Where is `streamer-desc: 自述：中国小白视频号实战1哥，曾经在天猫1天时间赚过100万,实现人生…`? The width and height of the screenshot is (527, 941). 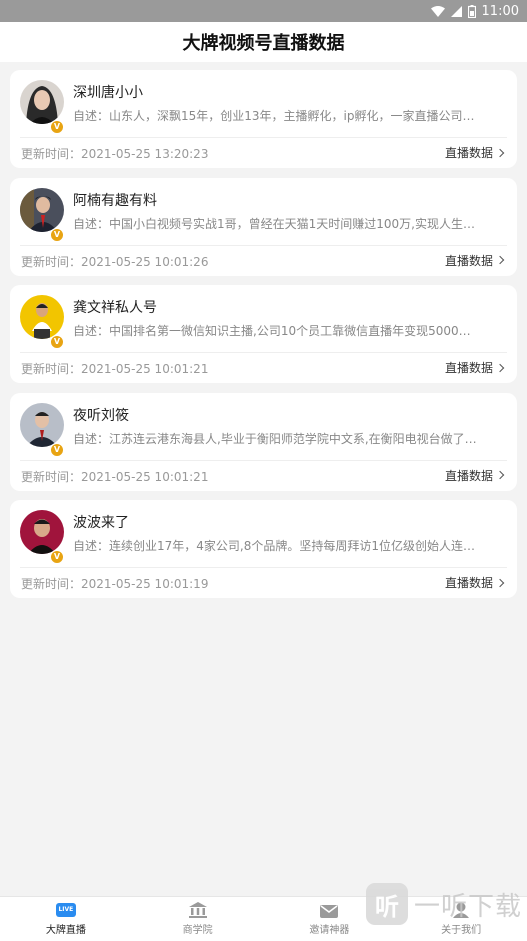 streamer-desc: 自述：中国小白视频号实战1哥，曾经在天猫1天时间赚过100万,实现人生… is located at coordinates (274, 223).